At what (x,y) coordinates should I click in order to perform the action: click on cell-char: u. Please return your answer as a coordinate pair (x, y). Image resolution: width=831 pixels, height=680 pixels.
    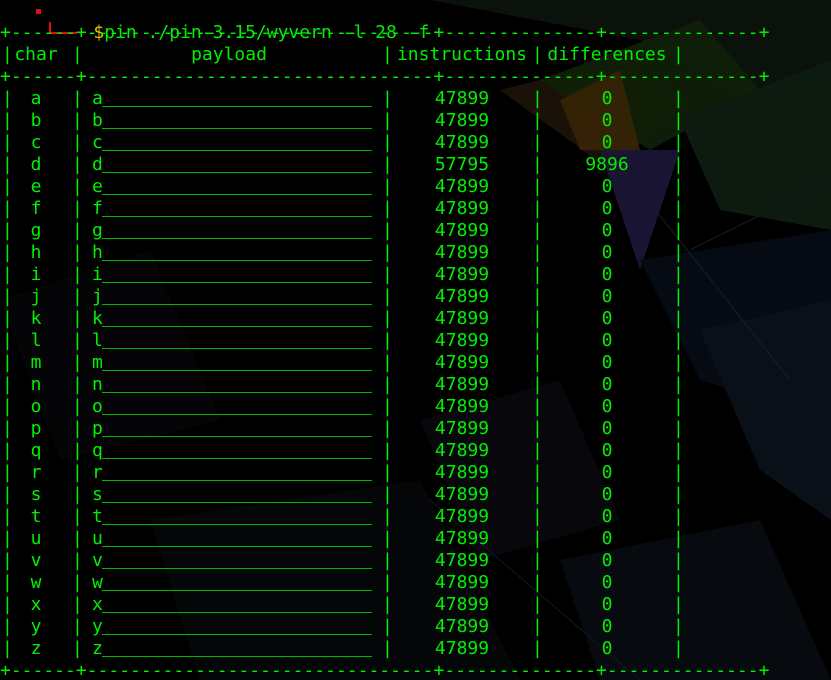
    Looking at the image, I should click on (36, 538).